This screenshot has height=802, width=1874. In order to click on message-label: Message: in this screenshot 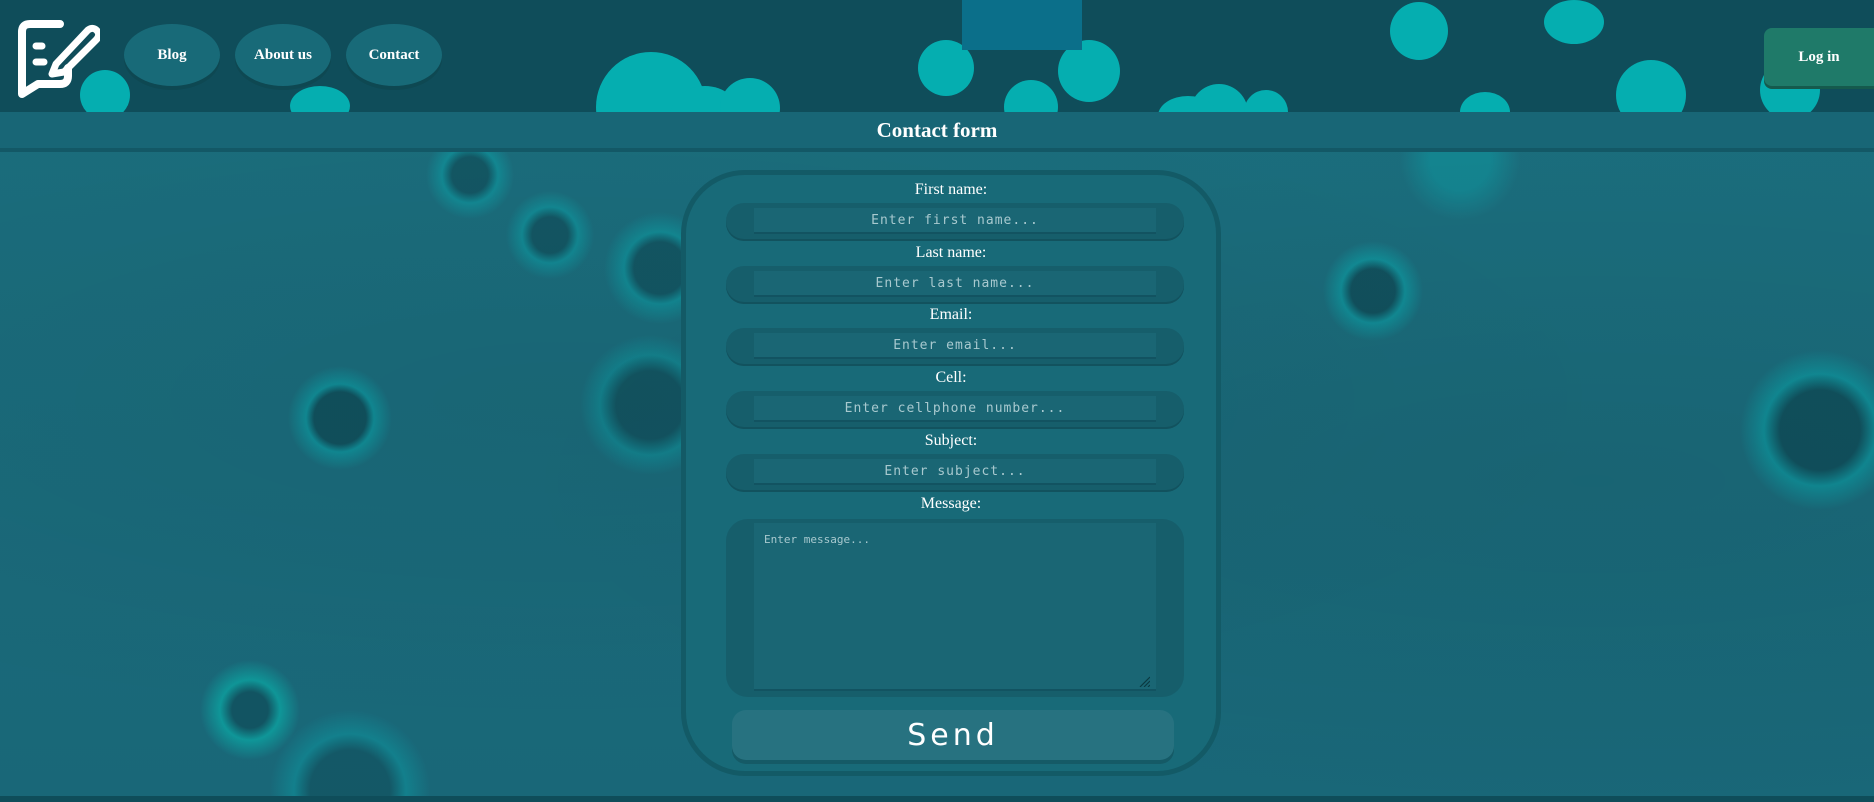, I will do `click(951, 503)`.